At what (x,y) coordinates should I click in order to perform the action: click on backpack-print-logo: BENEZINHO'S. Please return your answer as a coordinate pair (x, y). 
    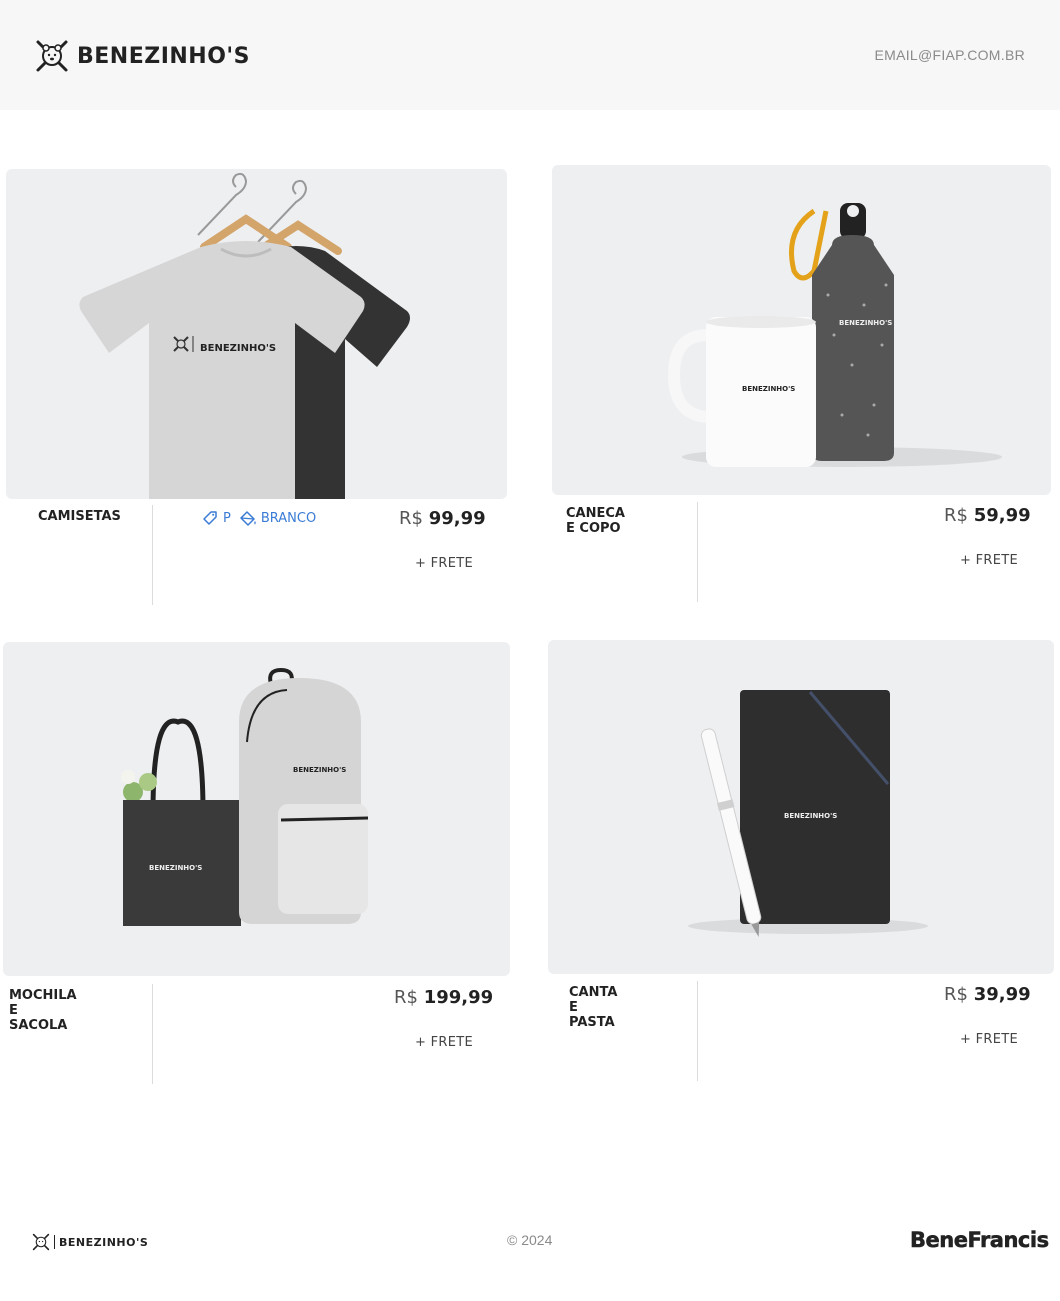
    Looking at the image, I should click on (319, 770).